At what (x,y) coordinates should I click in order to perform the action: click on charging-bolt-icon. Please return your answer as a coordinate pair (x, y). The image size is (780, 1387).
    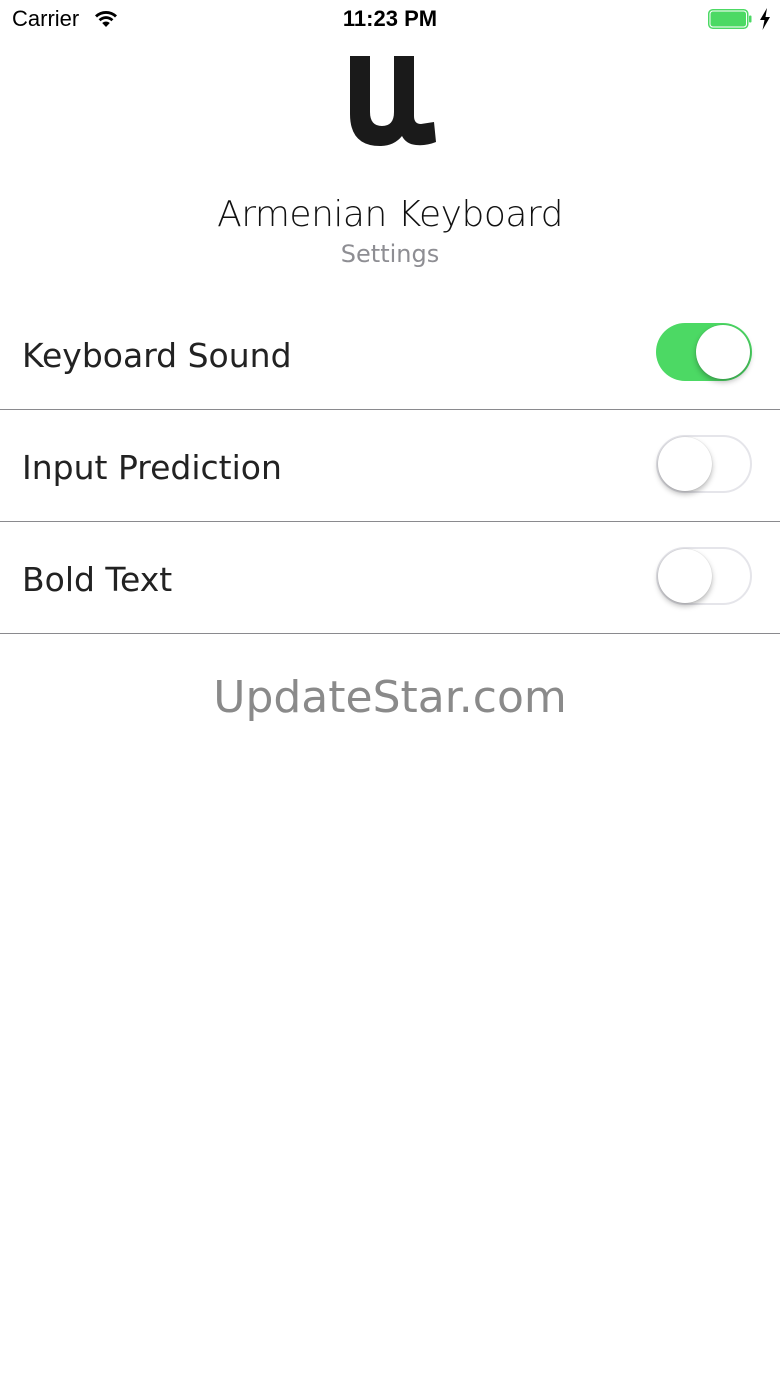
    Looking at the image, I should click on (765, 19).